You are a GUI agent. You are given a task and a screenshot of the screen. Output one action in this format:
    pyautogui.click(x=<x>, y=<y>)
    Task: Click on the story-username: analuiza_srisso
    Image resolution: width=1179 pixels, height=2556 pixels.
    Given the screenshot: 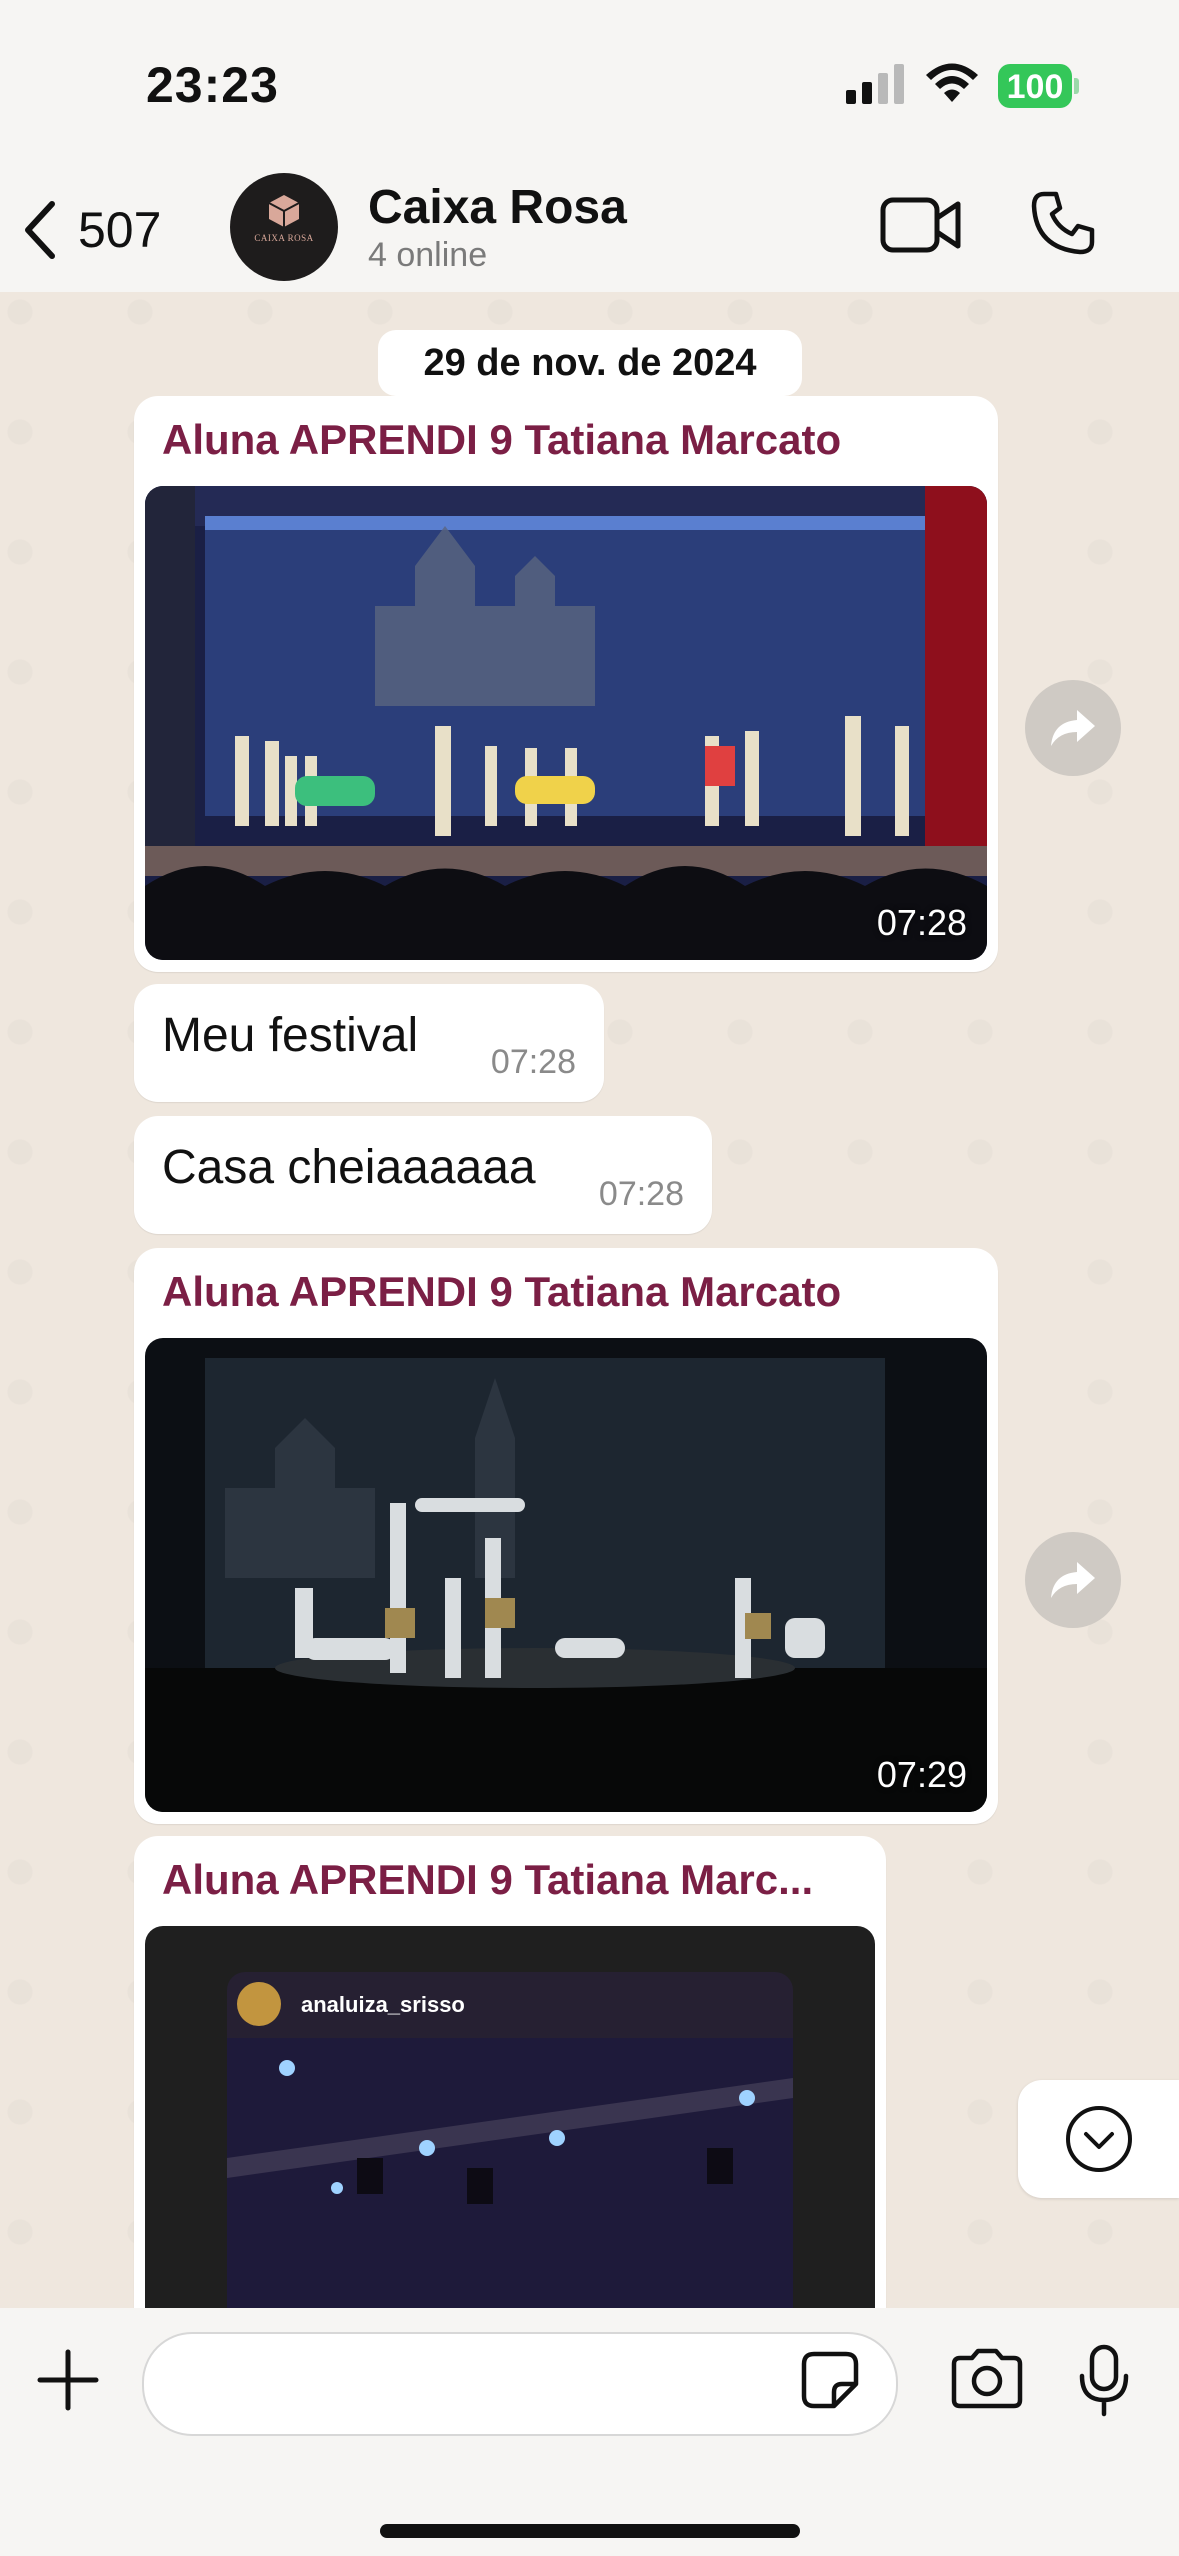 What is the action you would take?
    pyautogui.click(x=383, y=2004)
    